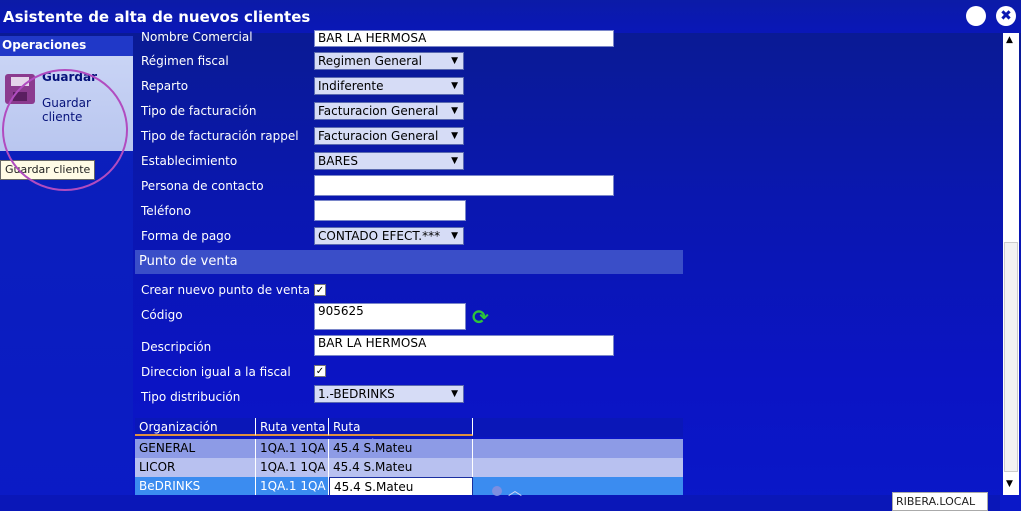 The width and height of the screenshot is (1021, 511). Describe the element at coordinates (199, 111) in the screenshot. I see `tipo-facturacion-label: Tipo de facturación` at that location.